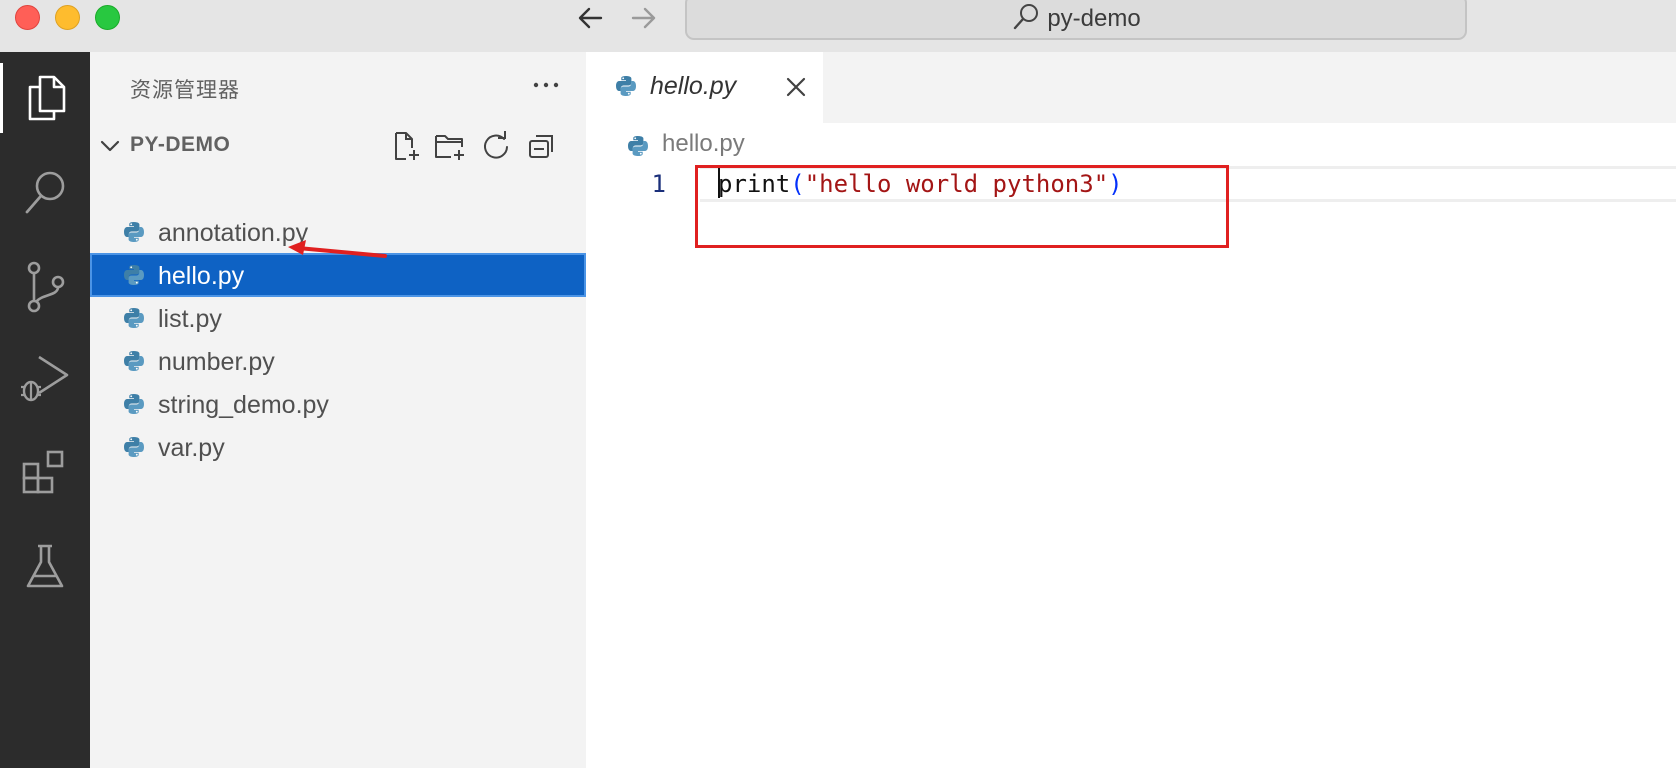  What do you see at coordinates (693, 86) in the screenshot?
I see `tab-label: hello.py` at bounding box center [693, 86].